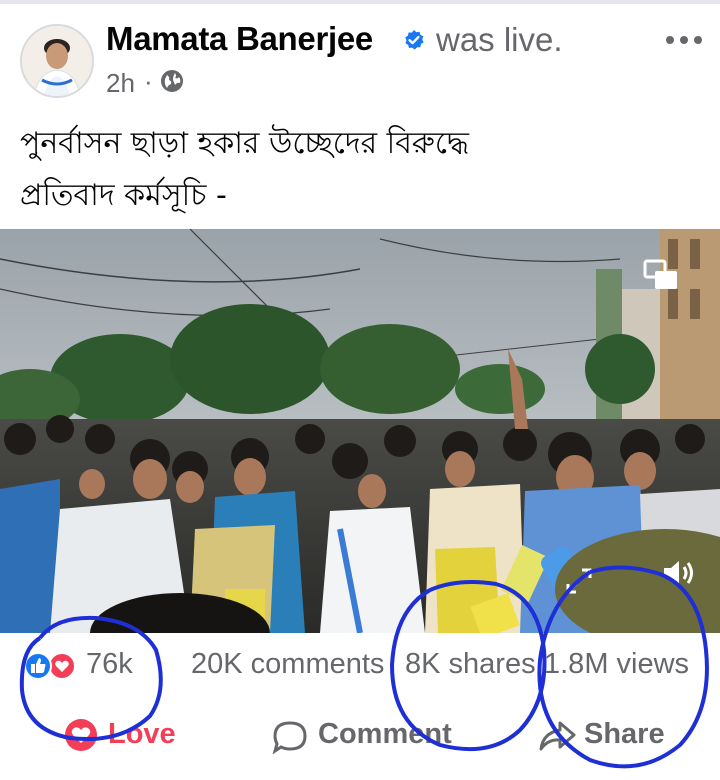 The height and width of the screenshot is (780, 720). I want to click on comment-button: Comment, so click(365, 736).